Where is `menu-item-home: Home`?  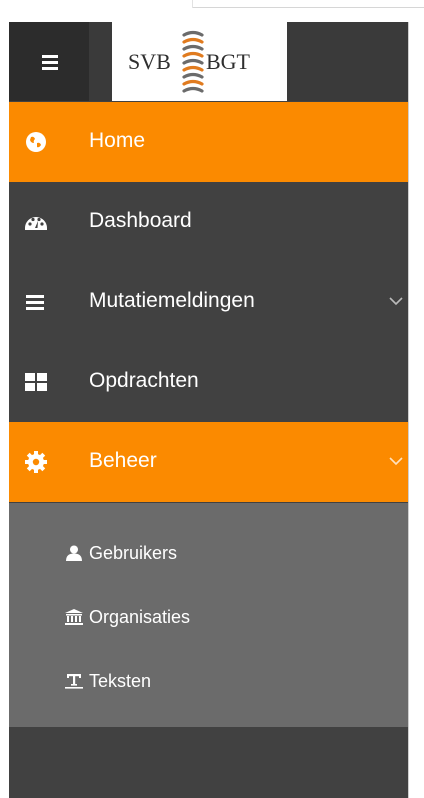 menu-item-home: Home is located at coordinates (208, 142).